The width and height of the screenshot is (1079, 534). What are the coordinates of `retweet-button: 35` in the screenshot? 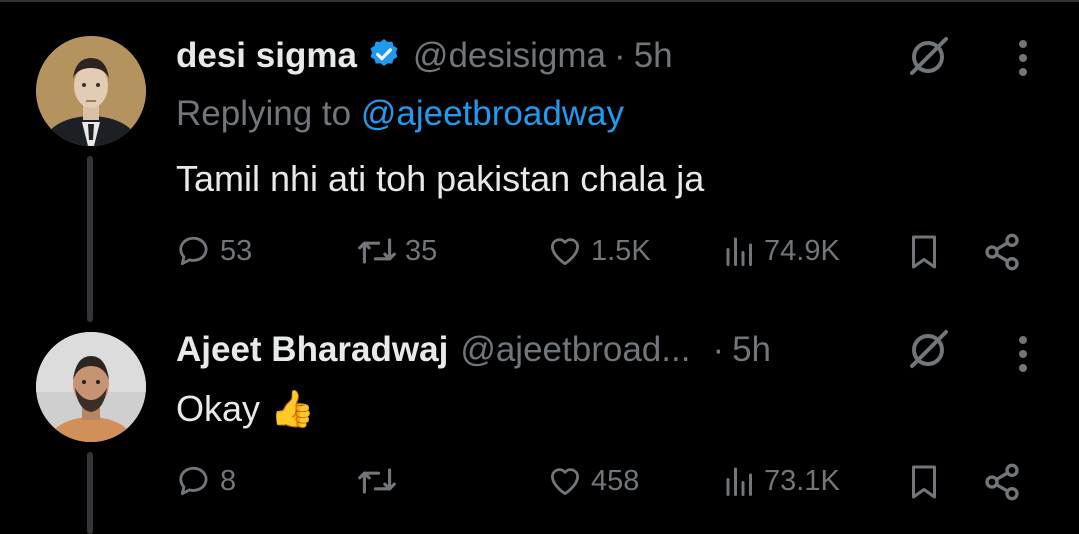 It's located at (396, 251).